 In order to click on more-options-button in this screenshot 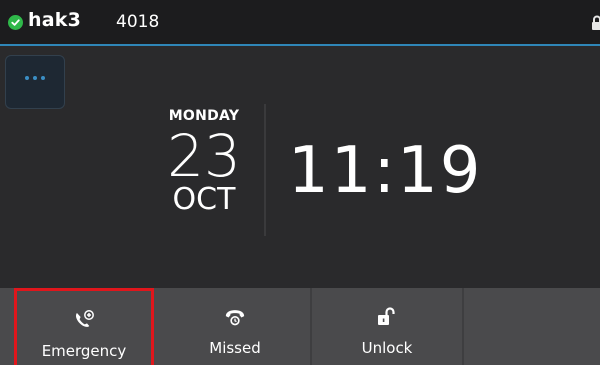, I will do `click(35, 82)`.